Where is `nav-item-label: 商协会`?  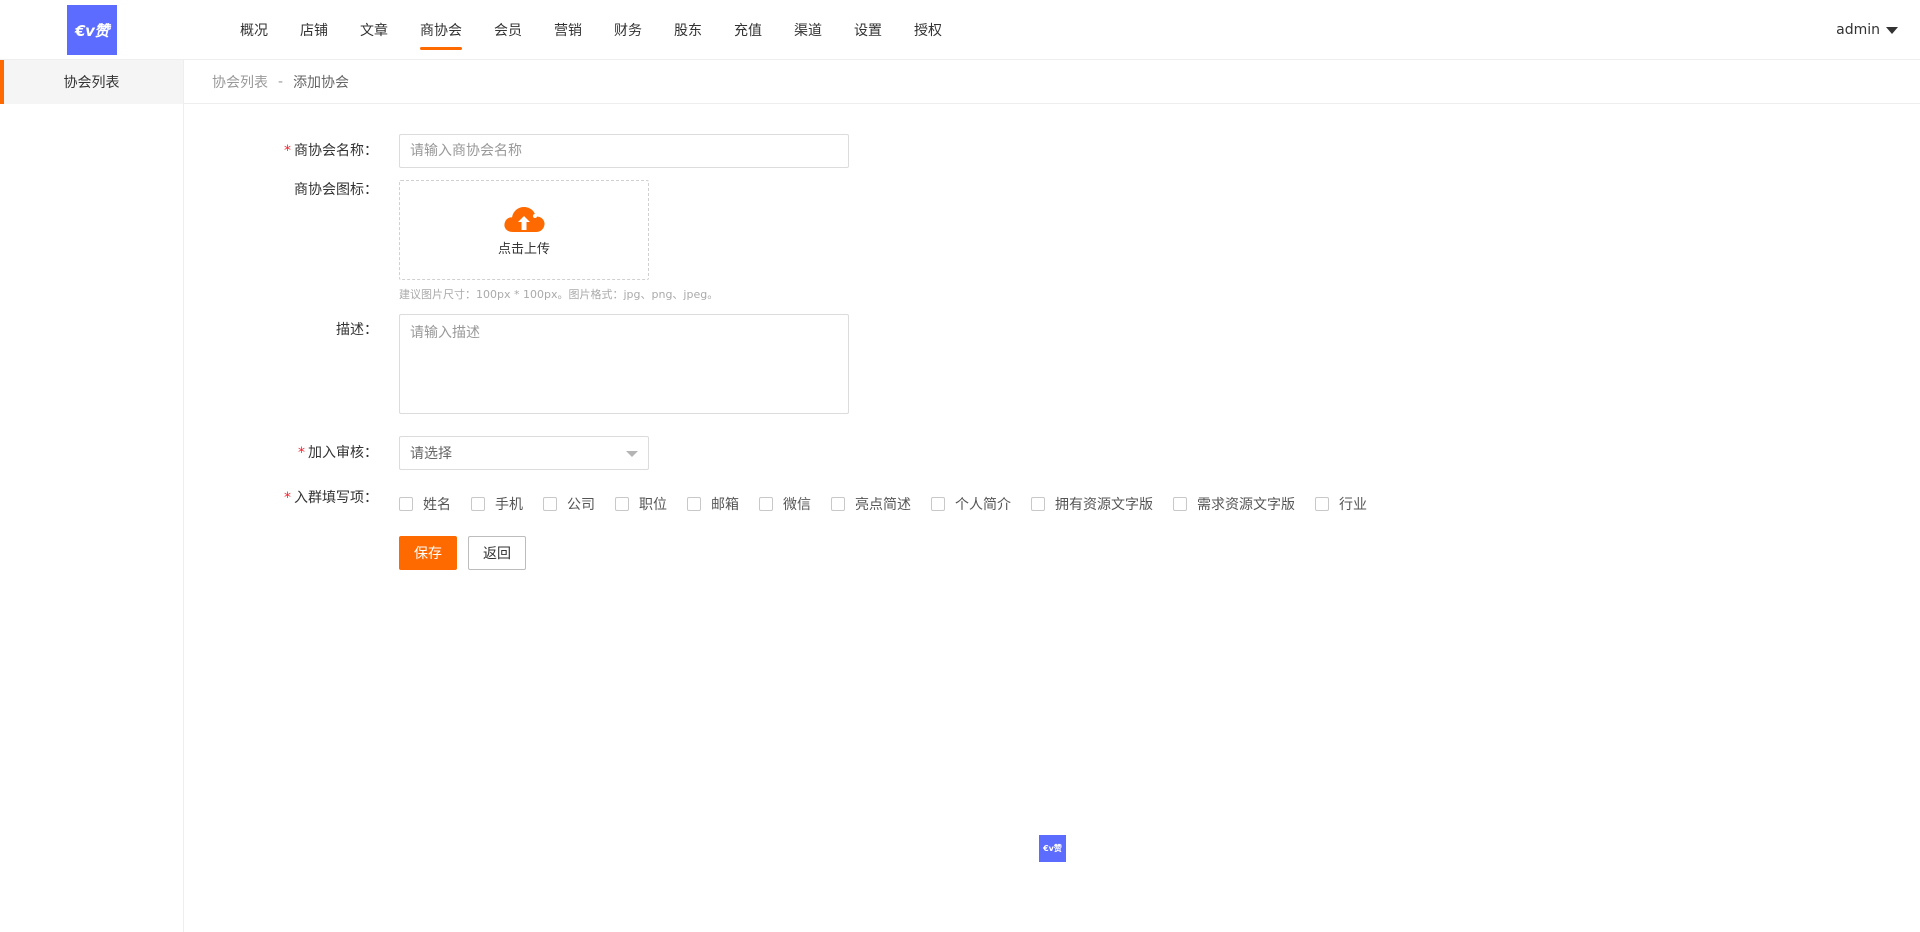 nav-item-label: 商协会 is located at coordinates (441, 31).